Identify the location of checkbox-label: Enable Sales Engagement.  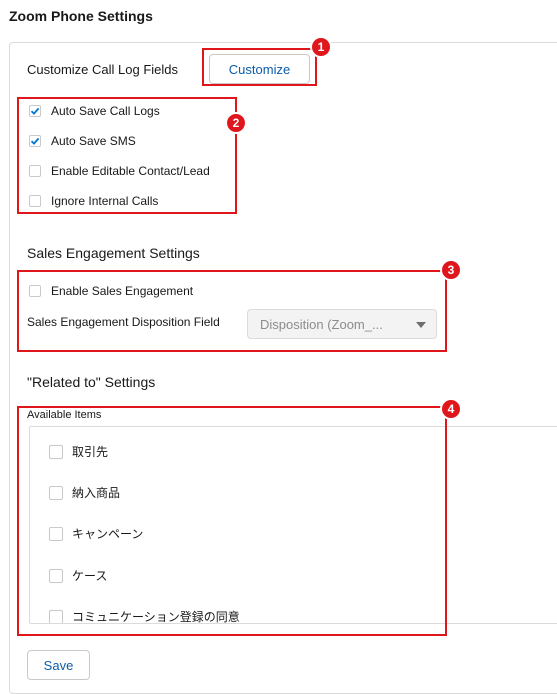
(122, 291).